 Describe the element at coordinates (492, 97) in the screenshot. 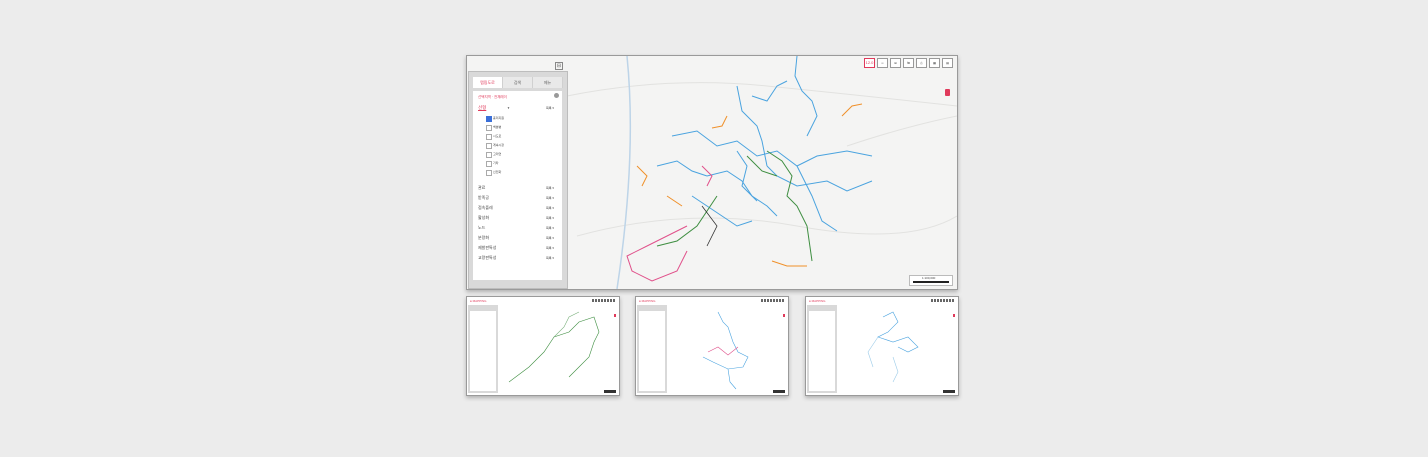

I see `breadcrumb: 선택지역 · 전체레이` at that location.